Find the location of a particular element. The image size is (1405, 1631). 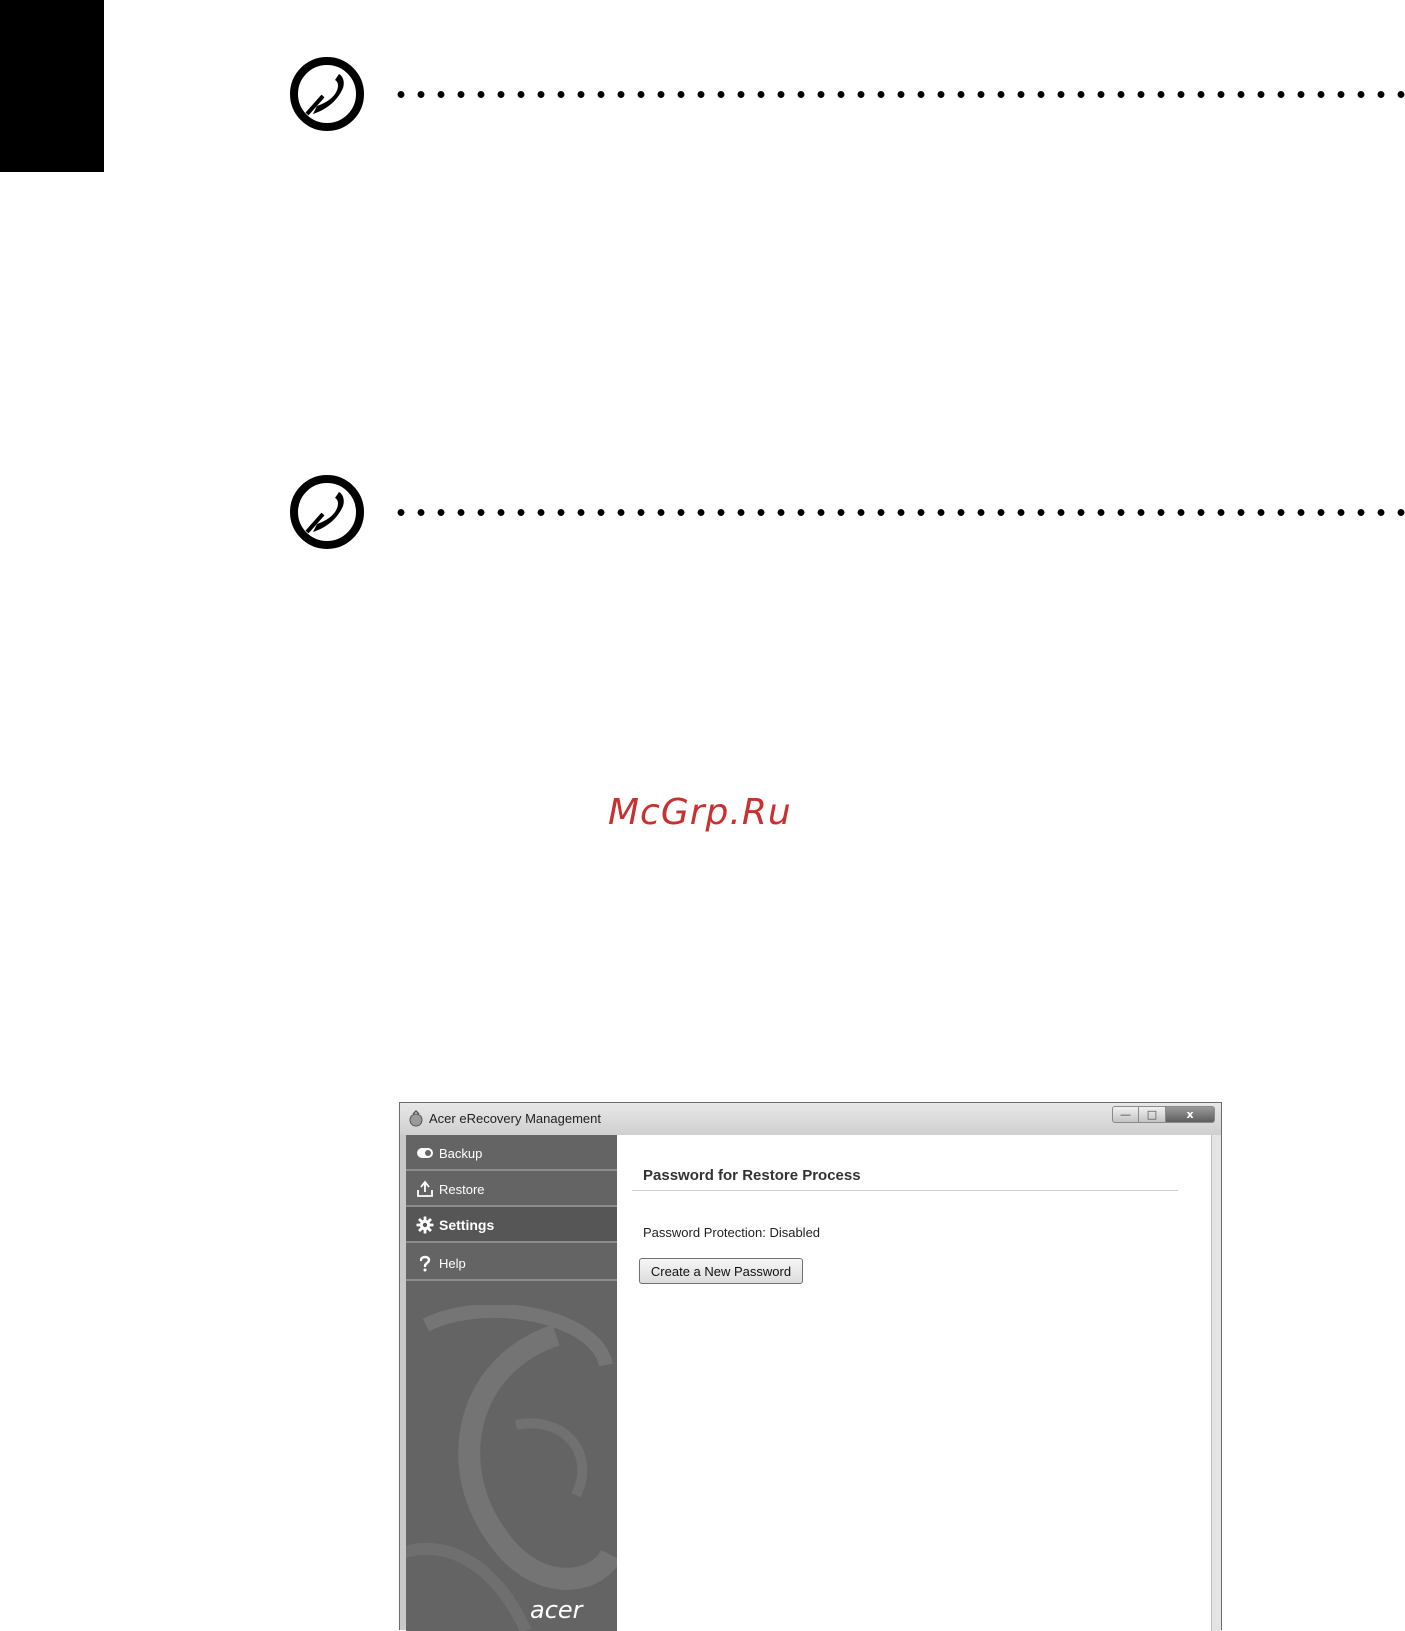

section-divider is located at coordinates (905, 1190).